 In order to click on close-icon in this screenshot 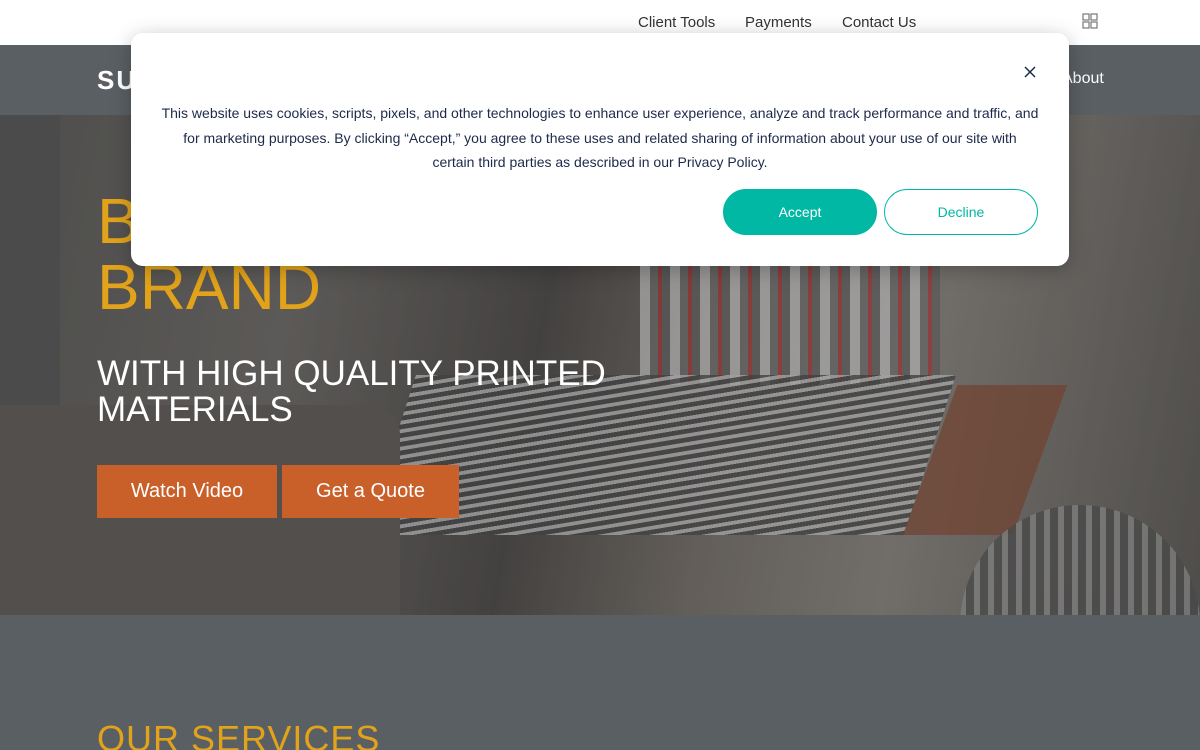, I will do `click(1030, 72)`.